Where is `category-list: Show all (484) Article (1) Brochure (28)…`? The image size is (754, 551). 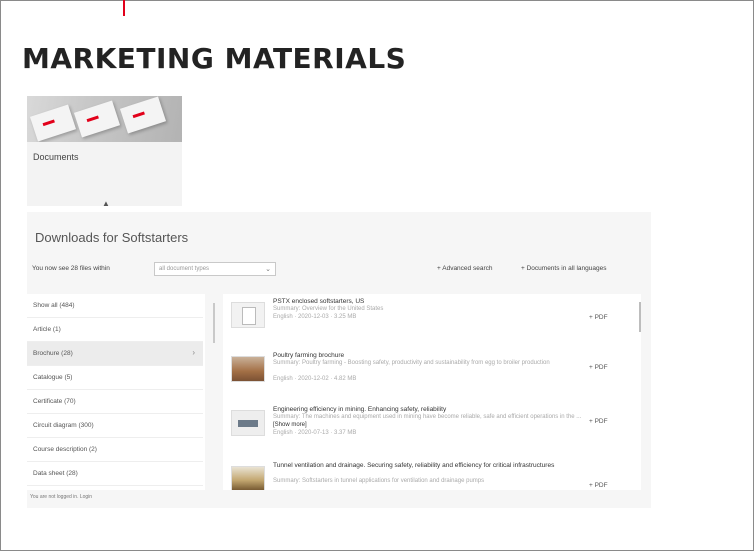 category-list: Show all (484) Article (1) Brochure (28)… is located at coordinates (116, 392).